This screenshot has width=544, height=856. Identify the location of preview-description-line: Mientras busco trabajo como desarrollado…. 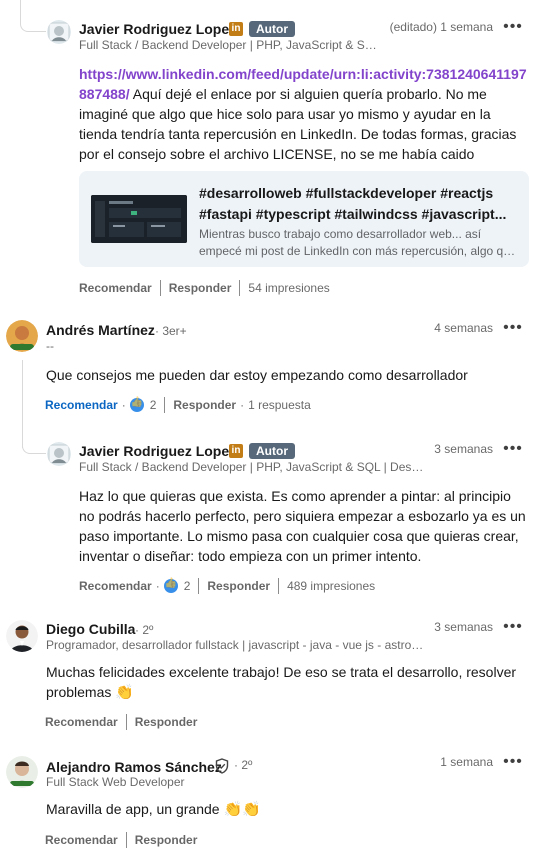
(340, 234).